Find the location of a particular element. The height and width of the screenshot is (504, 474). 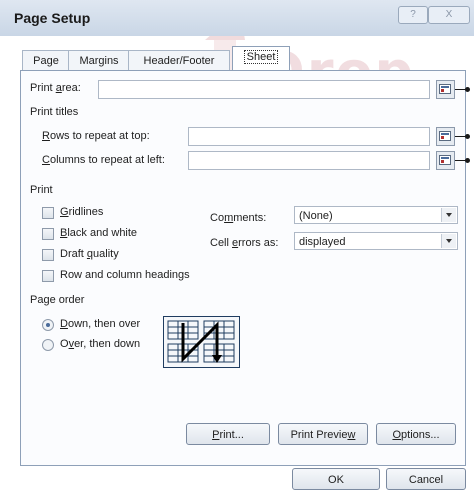

help-button: ? is located at coordinates (413, 15).